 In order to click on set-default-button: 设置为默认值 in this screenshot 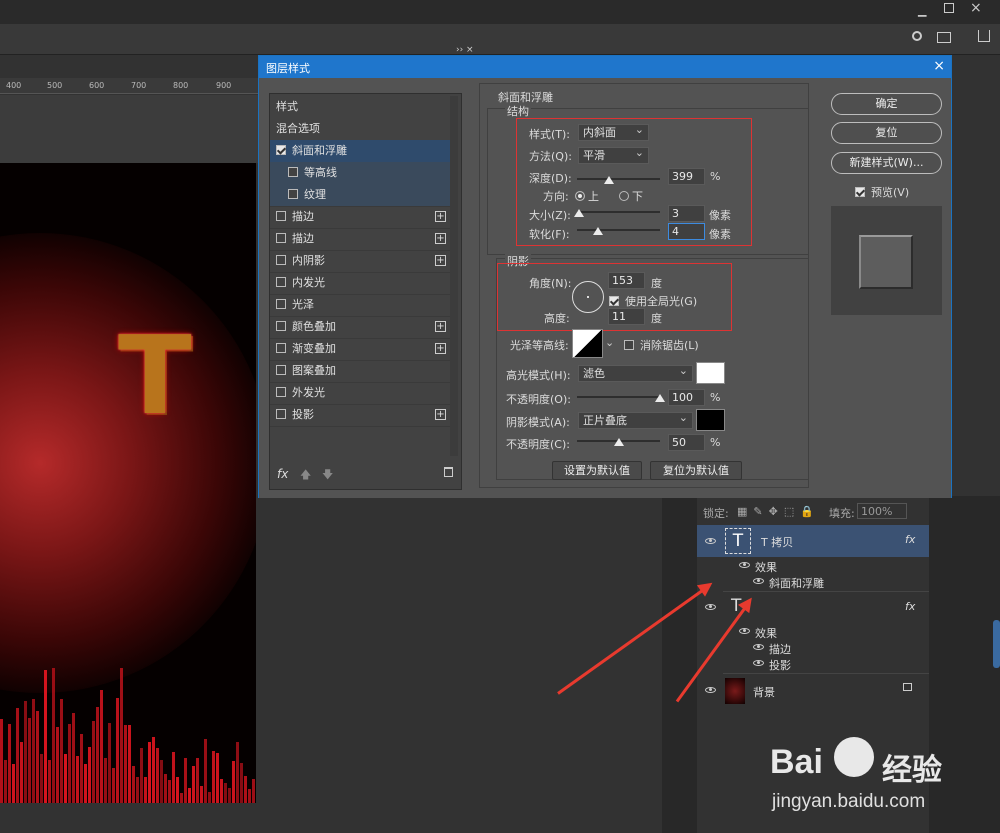, I will do `click(597, 470)`.